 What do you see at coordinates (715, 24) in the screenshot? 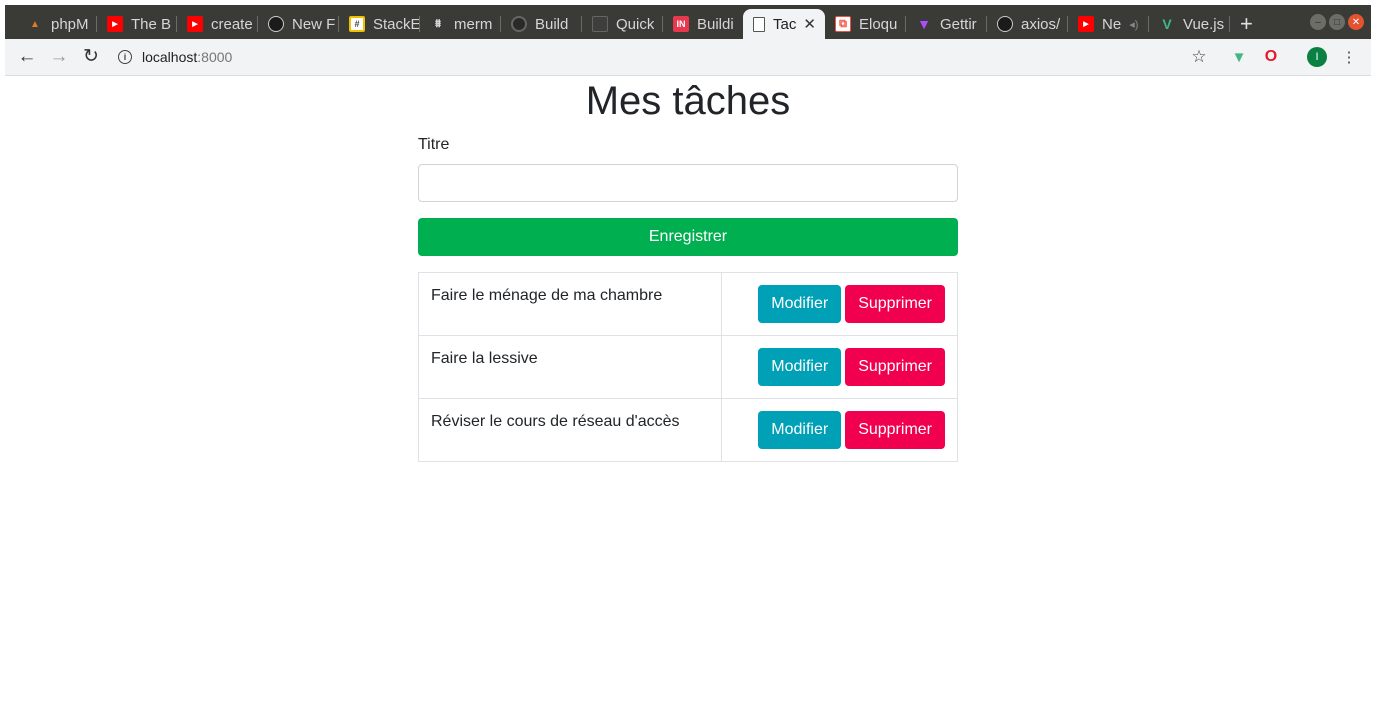
I see `tab-title: Buildi` at bounding box center [715, 24].